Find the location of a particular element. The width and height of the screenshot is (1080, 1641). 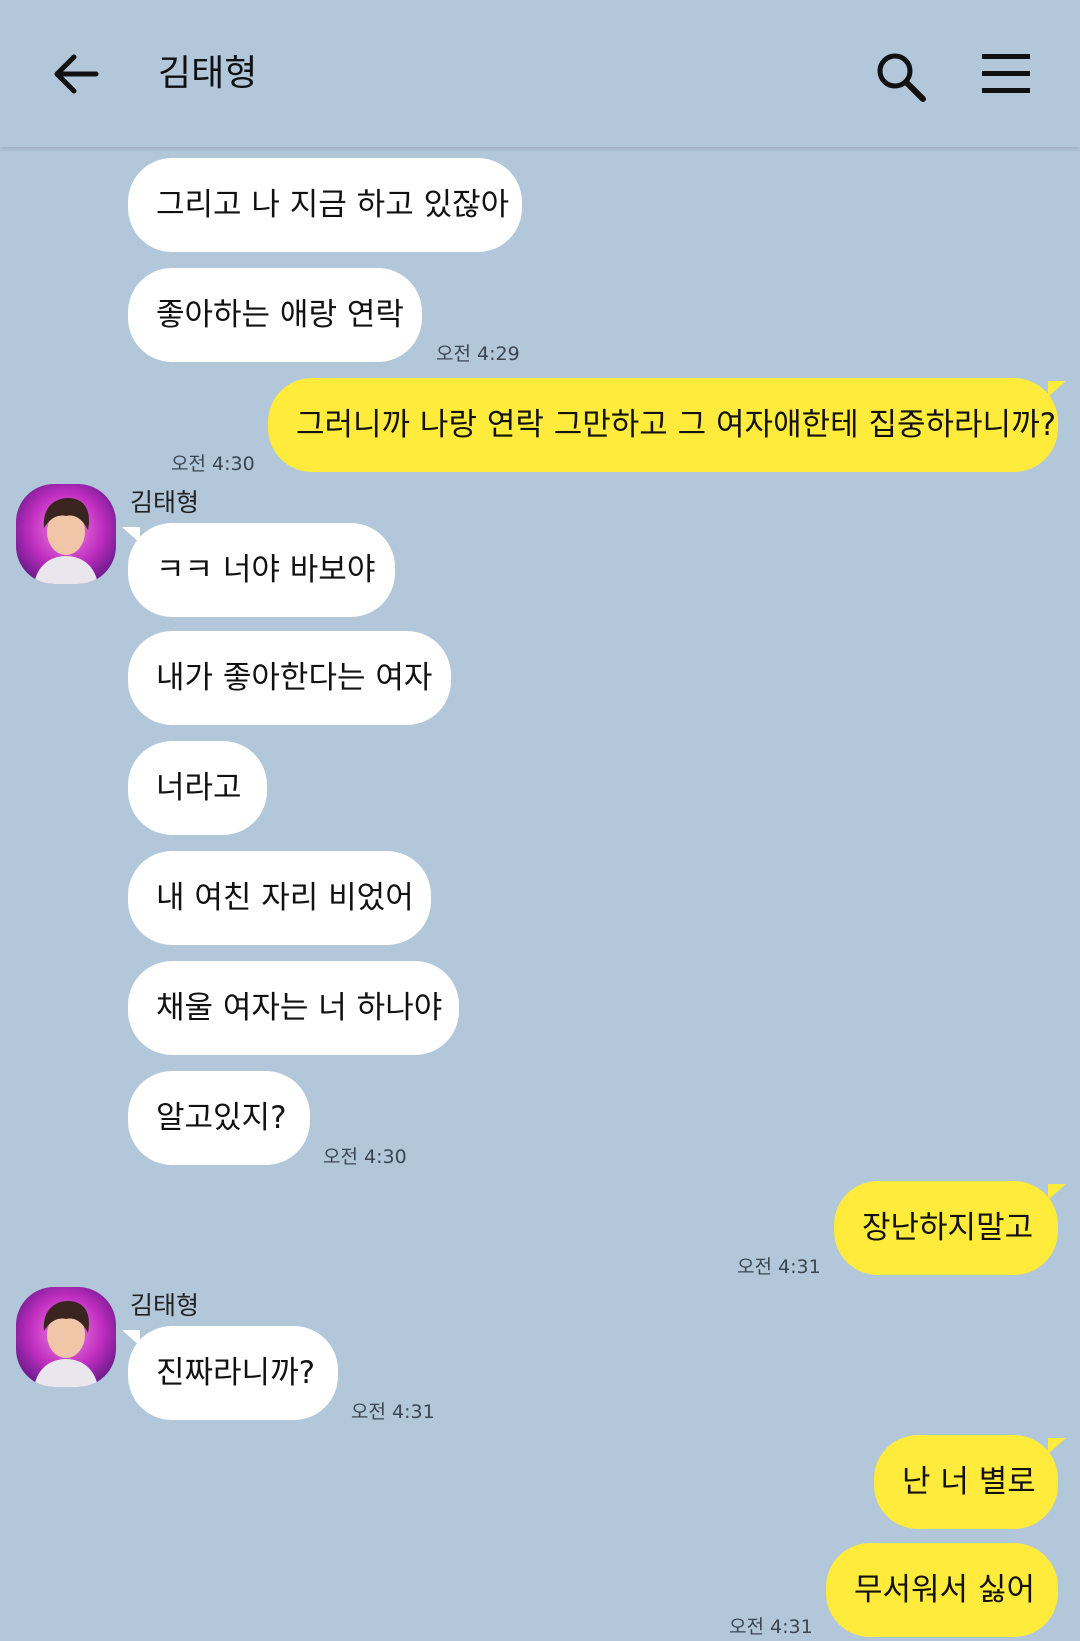

message-text: 진짜라니까? is located at coordinates (236, 1373).